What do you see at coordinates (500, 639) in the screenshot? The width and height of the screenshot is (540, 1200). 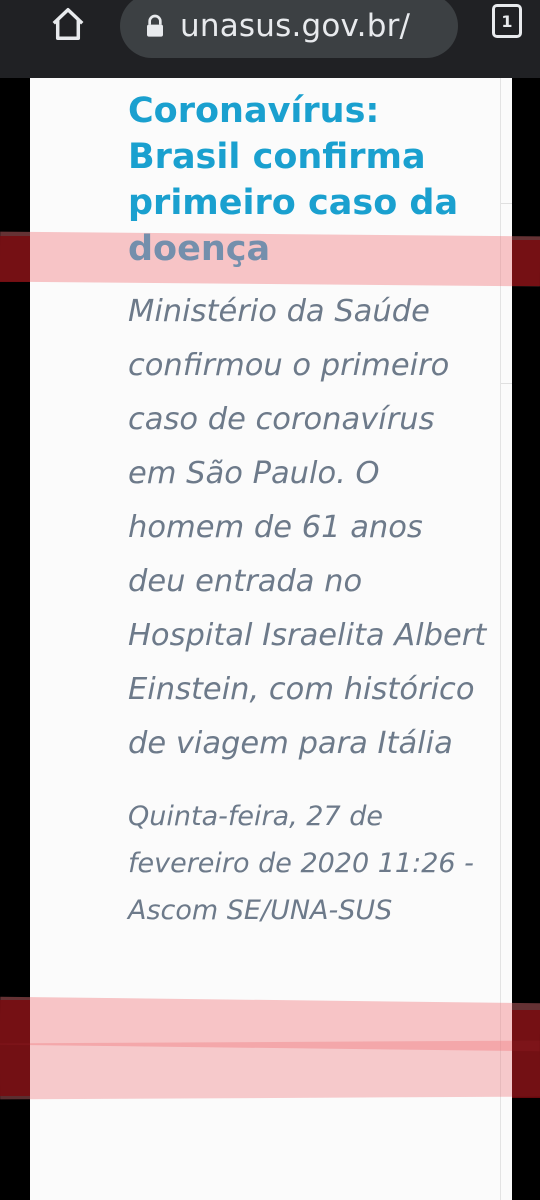 I see `sidebar-divider` at bounding box center [500, 639].